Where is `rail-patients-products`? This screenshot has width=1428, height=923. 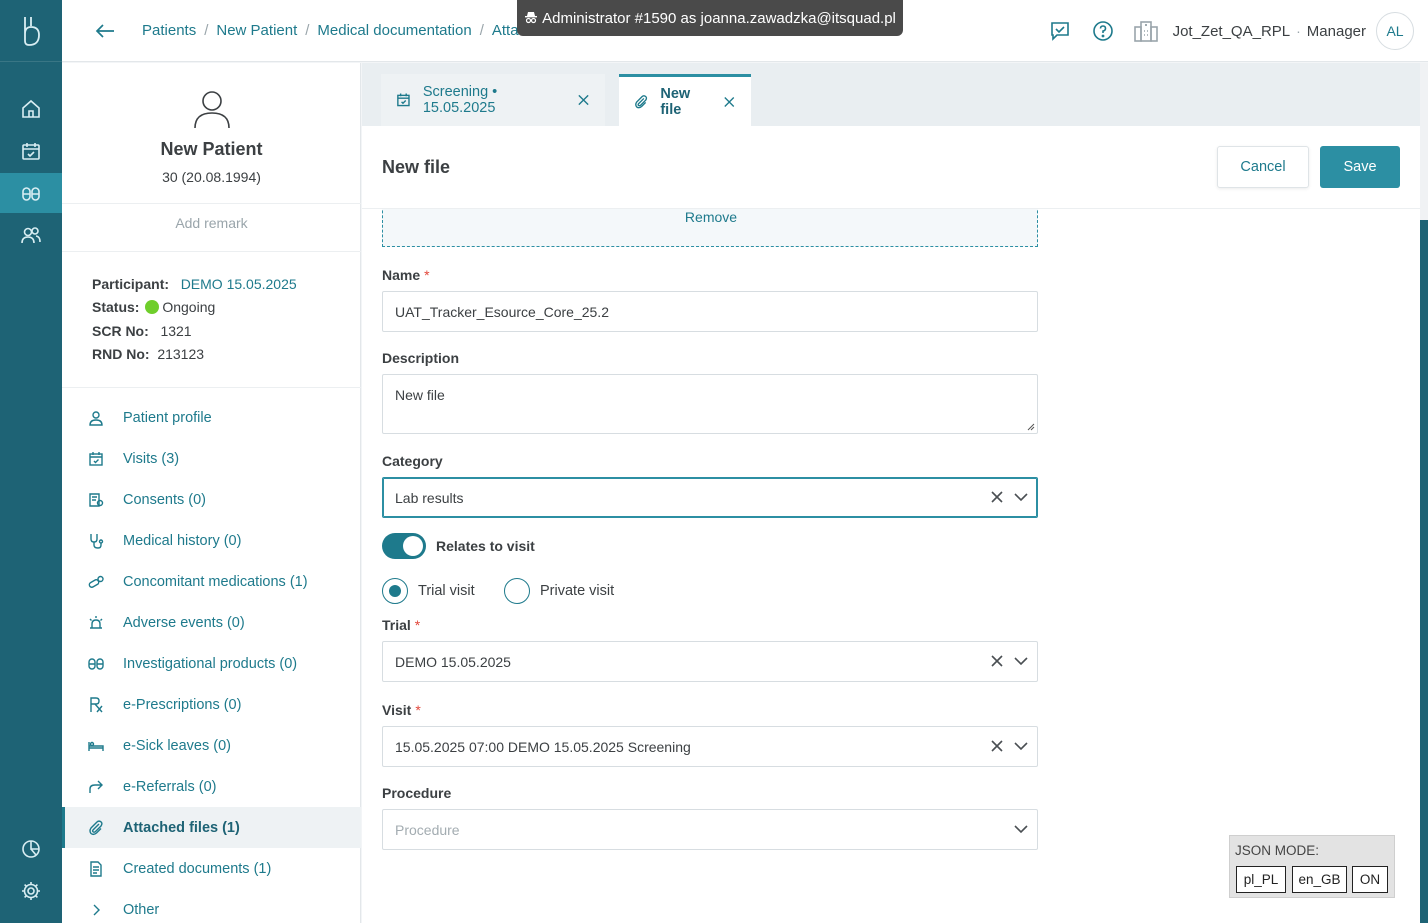
rail-patients-products is located at coordinates (31, 193).